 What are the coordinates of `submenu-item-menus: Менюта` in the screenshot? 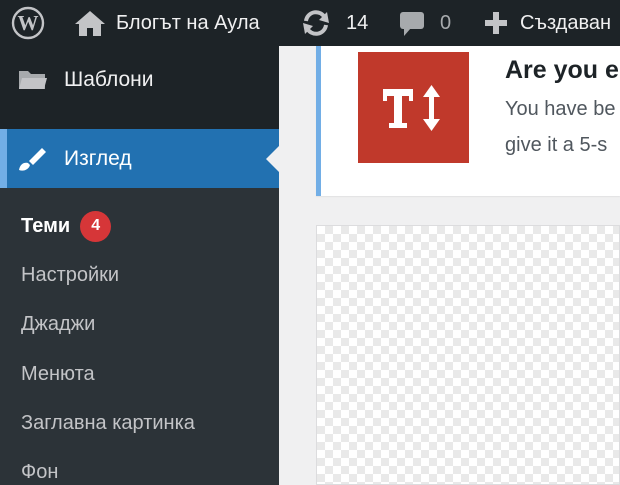 It's located at (58, 374).